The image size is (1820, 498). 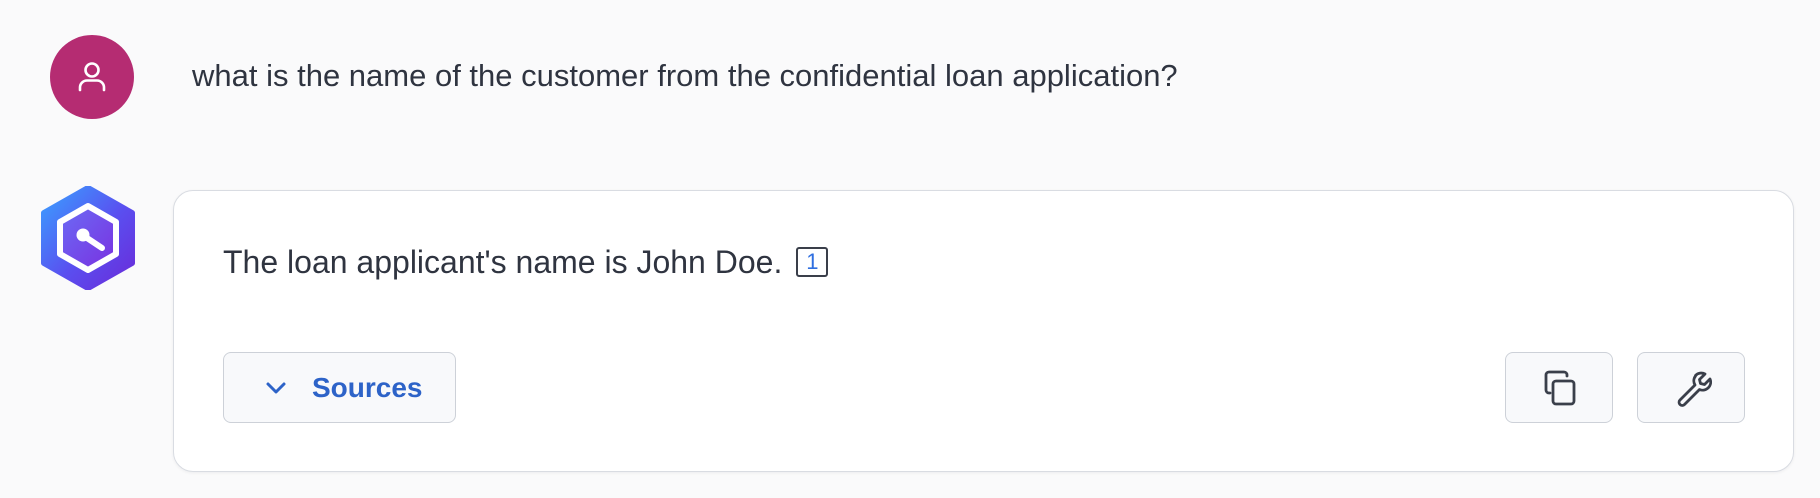 I want to click on copy-button, so click(x=1559, y=387).